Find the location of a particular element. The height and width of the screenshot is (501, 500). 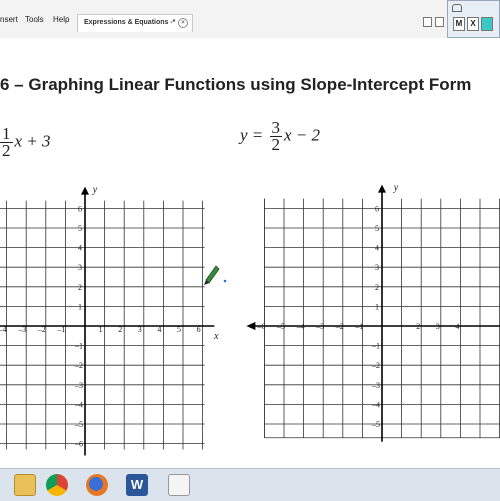

folder-icon is located at coordinates (25, 485).